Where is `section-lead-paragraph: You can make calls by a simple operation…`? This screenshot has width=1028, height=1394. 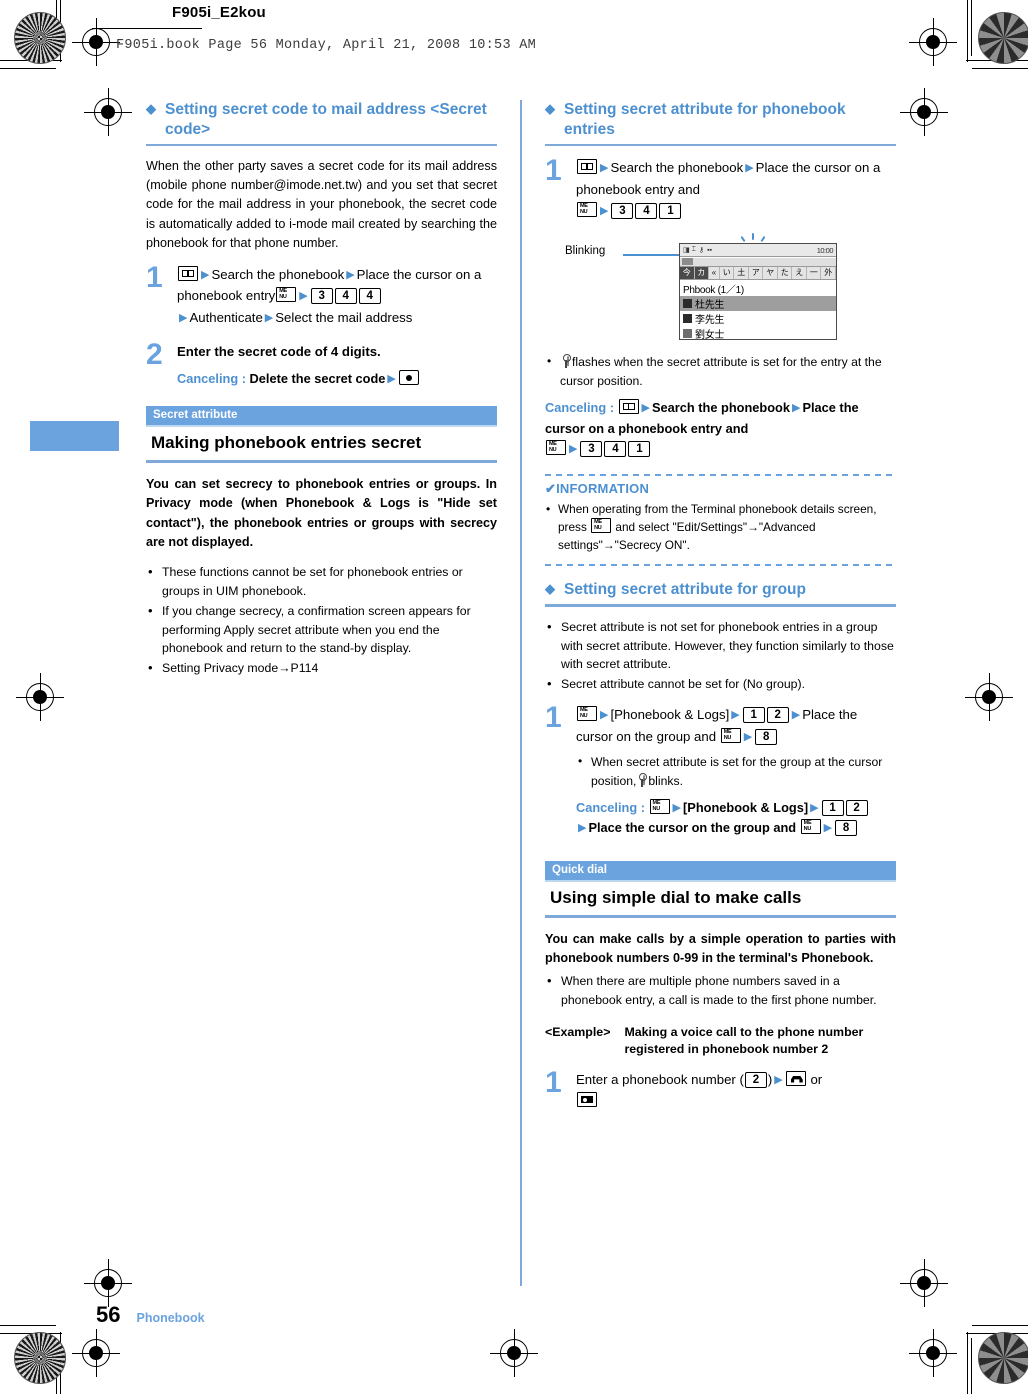 section-lead-paragraph: You can make calls by a simple operation… is located at coordinates (720, 949).